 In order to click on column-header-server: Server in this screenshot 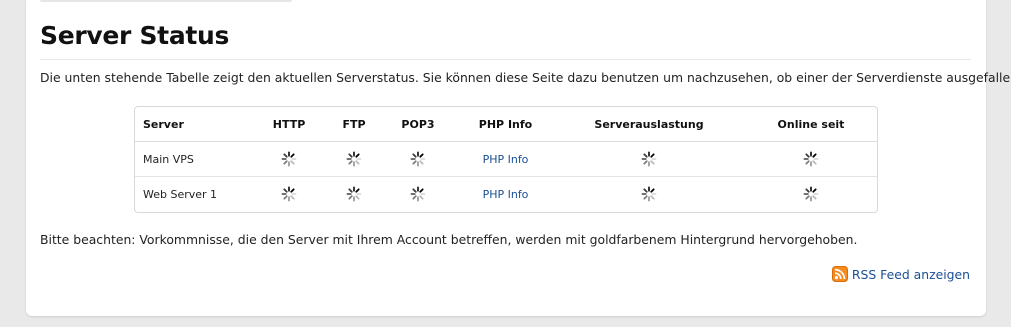, I will do `click(191, 124)`.